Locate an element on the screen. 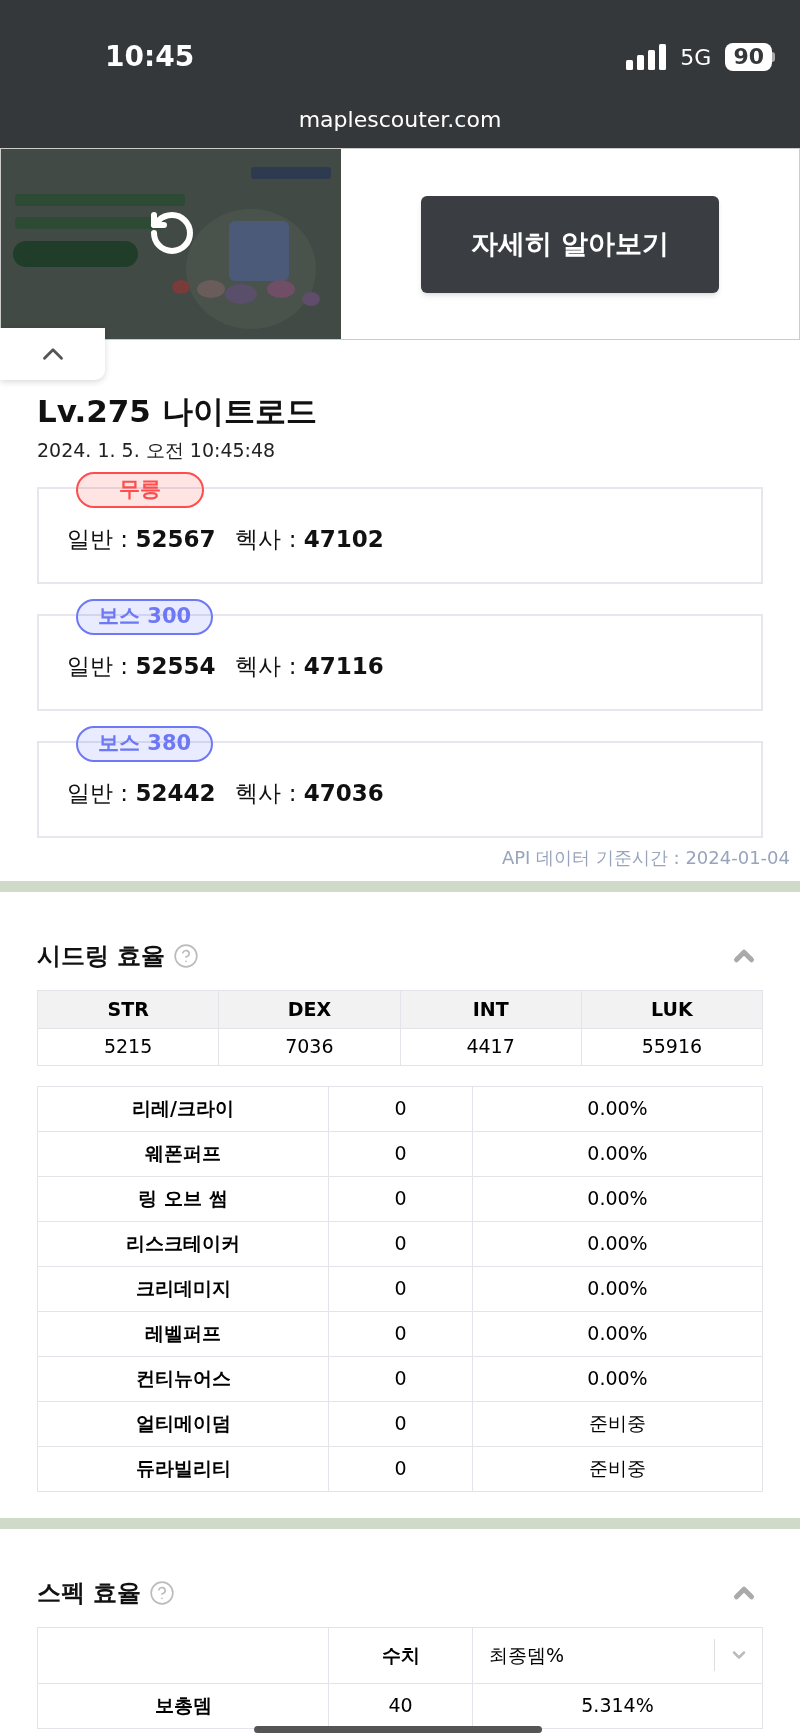 The height and width of the screenshot is (1734, 800). skill-name: 링 오브 썸 is located at coordinates (183, 1198).